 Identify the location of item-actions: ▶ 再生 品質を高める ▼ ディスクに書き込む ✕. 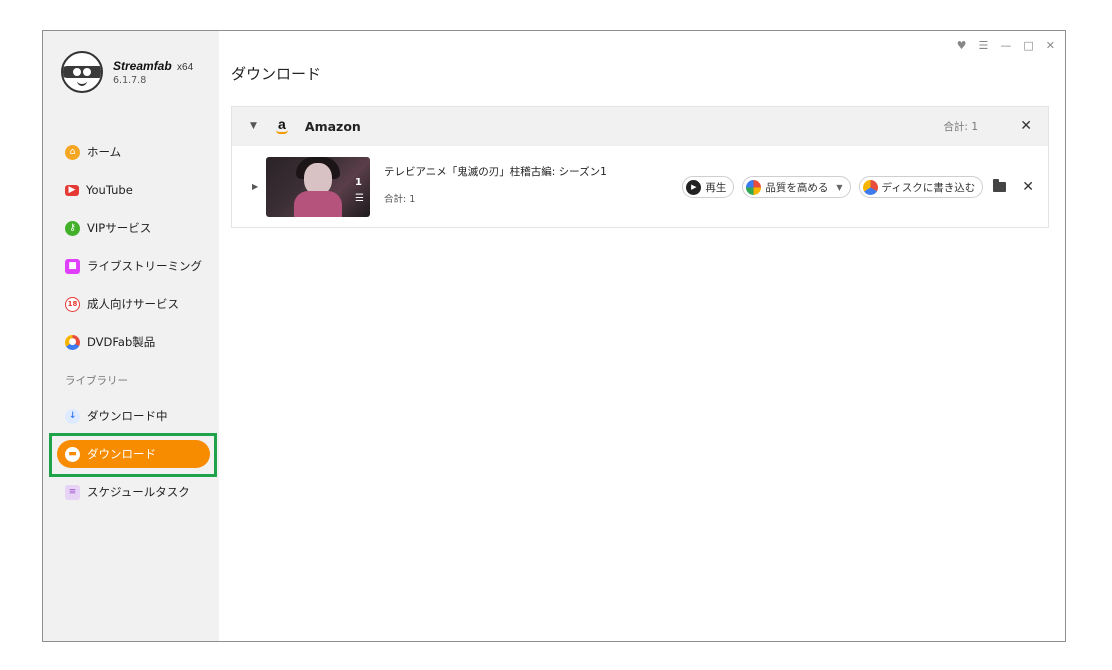
(858, 187).